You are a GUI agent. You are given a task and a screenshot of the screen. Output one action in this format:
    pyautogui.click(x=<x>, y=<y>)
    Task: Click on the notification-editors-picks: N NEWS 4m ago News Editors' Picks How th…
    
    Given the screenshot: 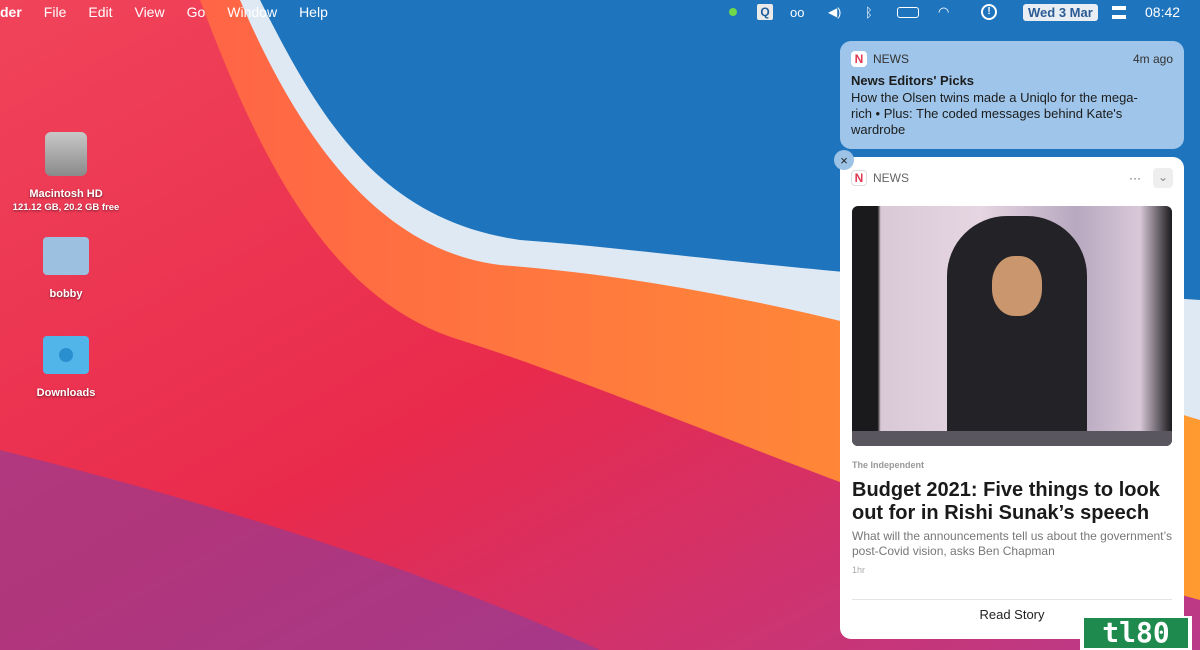 What is the action you would take?
    pyautogui.click(x=1012, y=95)
    